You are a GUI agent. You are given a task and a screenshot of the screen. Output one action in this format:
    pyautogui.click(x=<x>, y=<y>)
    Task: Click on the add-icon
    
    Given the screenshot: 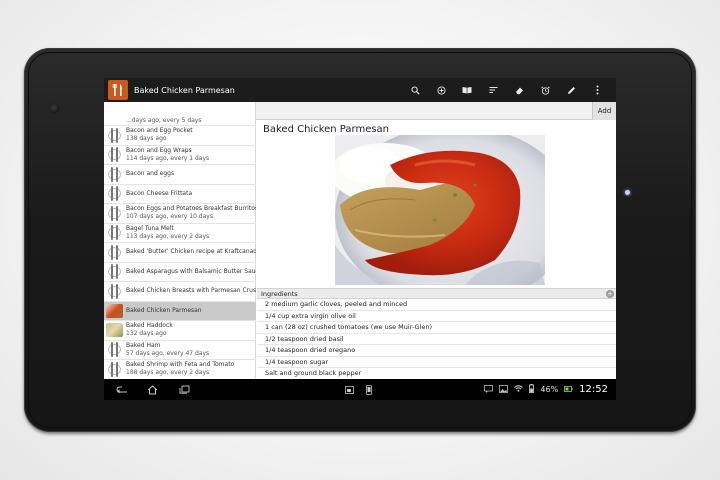 What is the action you would take?
    pyautogui.click(x=441, y=90)
    